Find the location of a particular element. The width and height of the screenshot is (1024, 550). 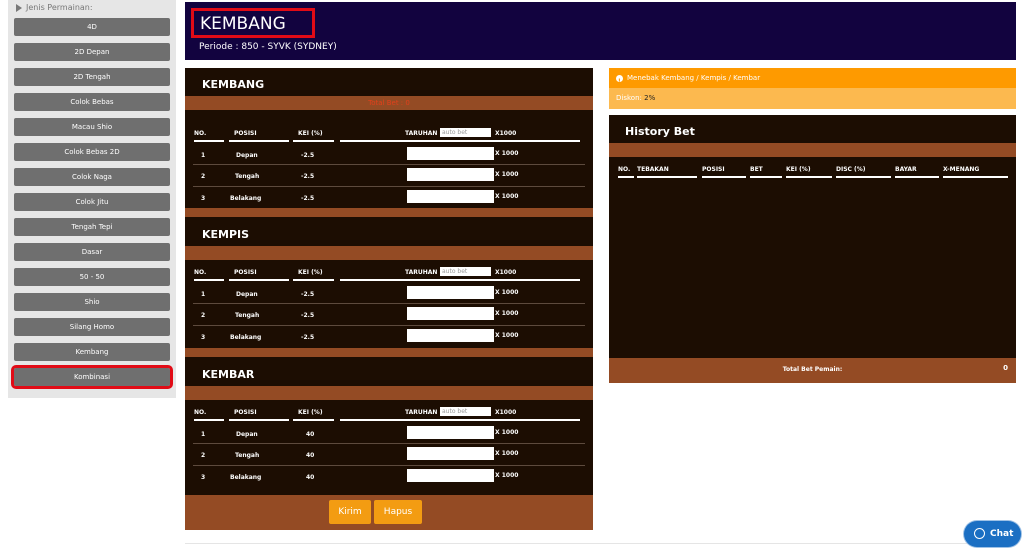

sidebar-heading: Jenis Permainan: is located at coordinates (54, 7).